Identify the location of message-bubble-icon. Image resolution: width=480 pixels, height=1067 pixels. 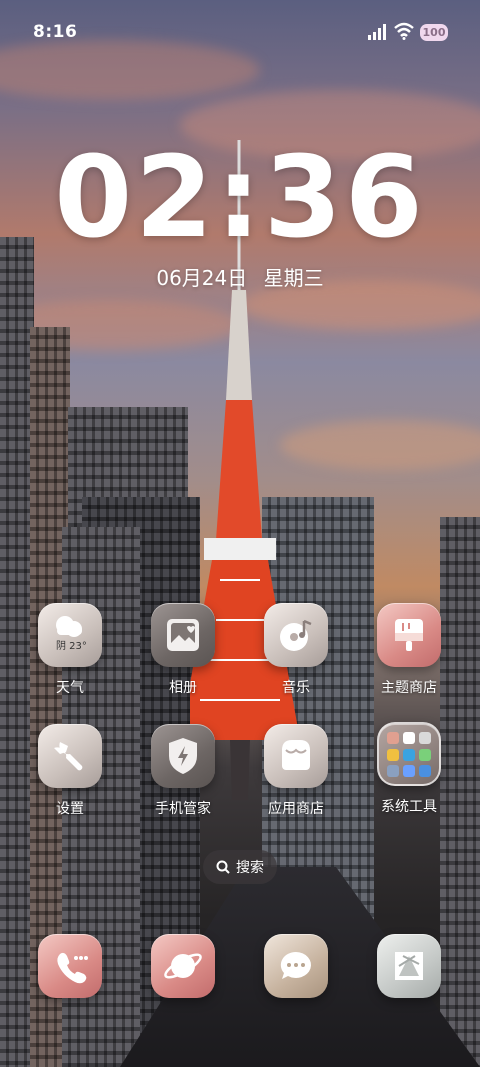
(296, 966).